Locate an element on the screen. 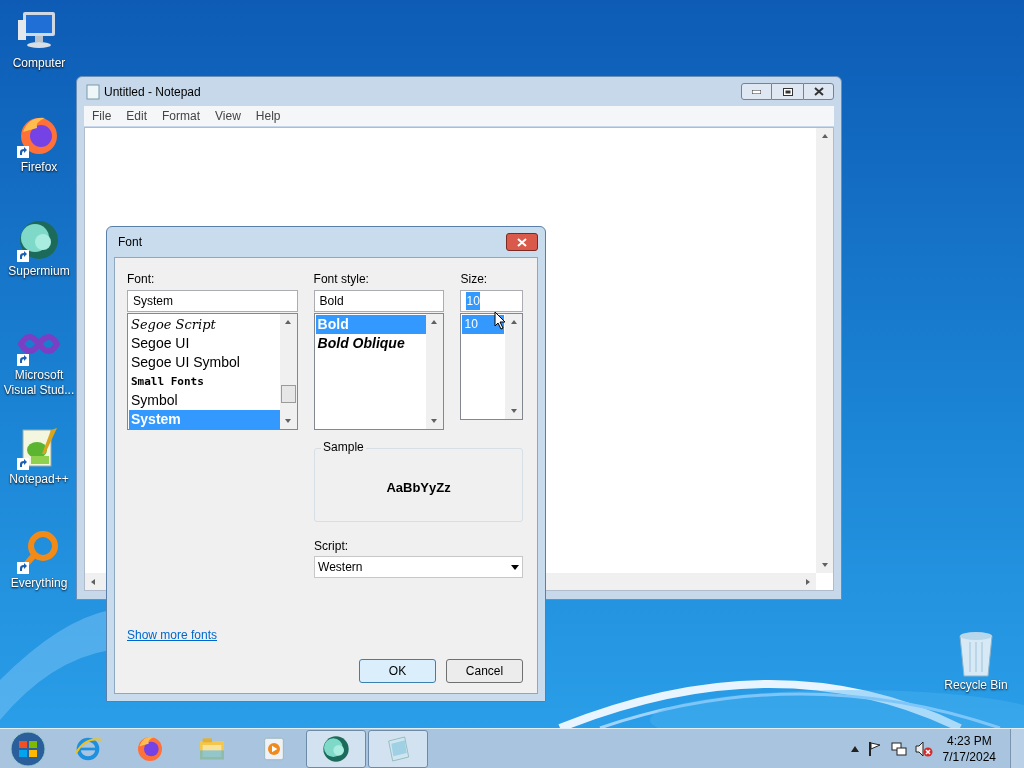 The height and width of the screenshot is (768, 1024). text-field: System is located at coordinates (212, 301).